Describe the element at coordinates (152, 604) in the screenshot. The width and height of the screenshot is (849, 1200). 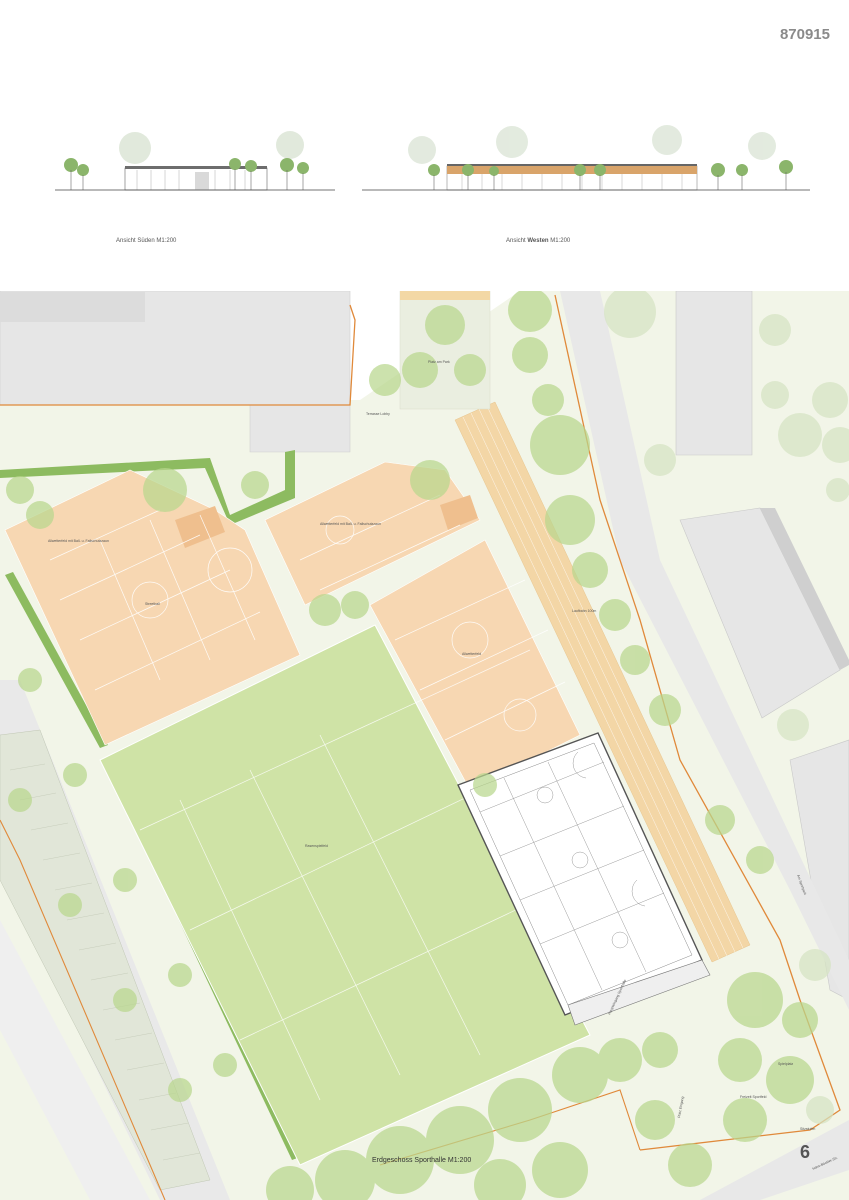
I see `label-field-b: Streetball` at that location.